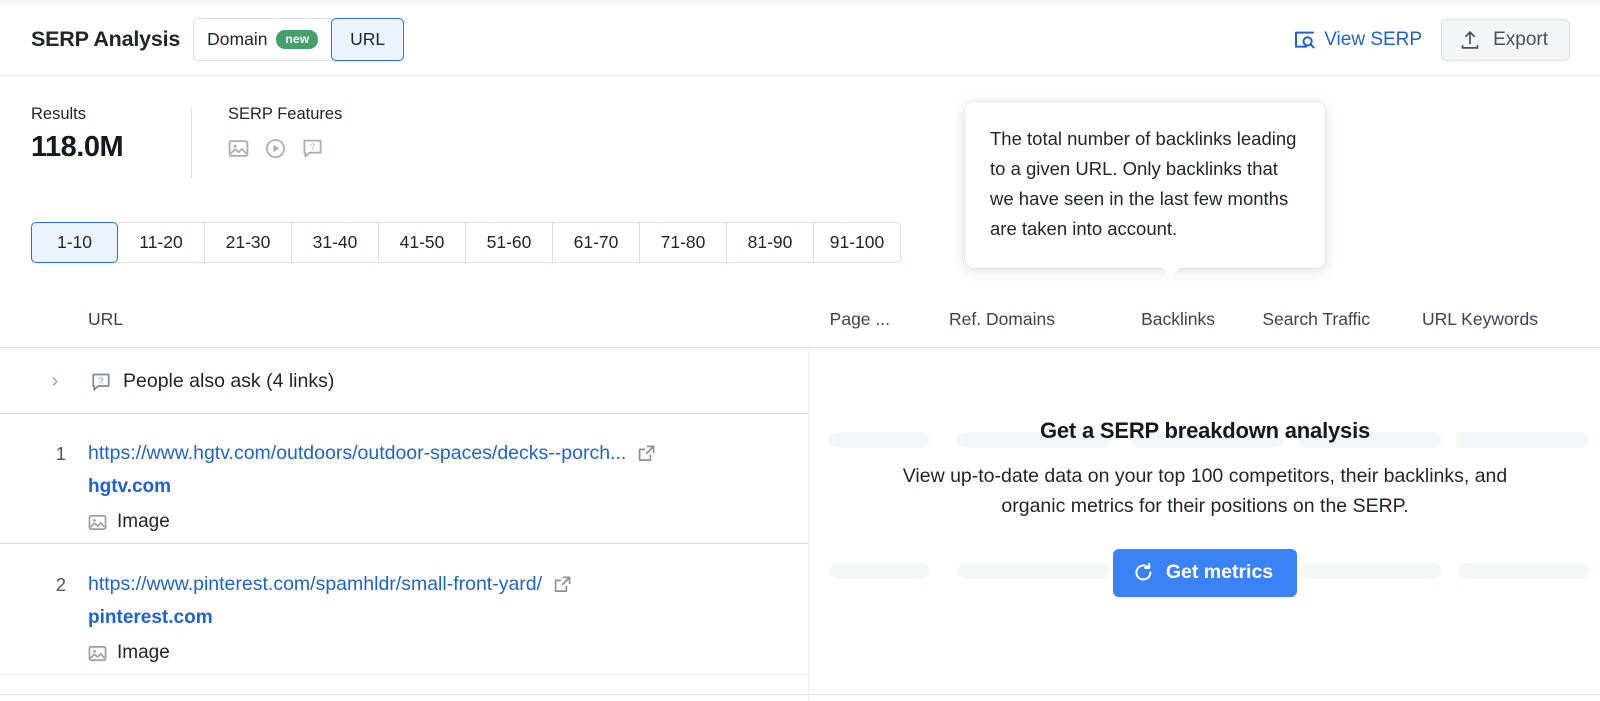 This screenshot has width=1600, height=701. I want to click on serp-features-stat: SERP Features ?, so click(285, 141).